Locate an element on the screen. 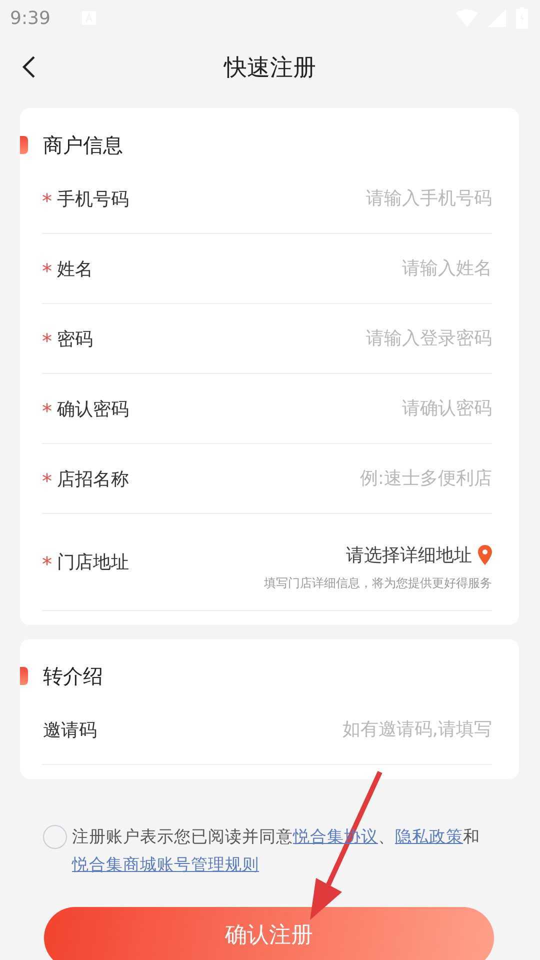  input-field: 请输入姓名 is located at coordinates (292, 269).